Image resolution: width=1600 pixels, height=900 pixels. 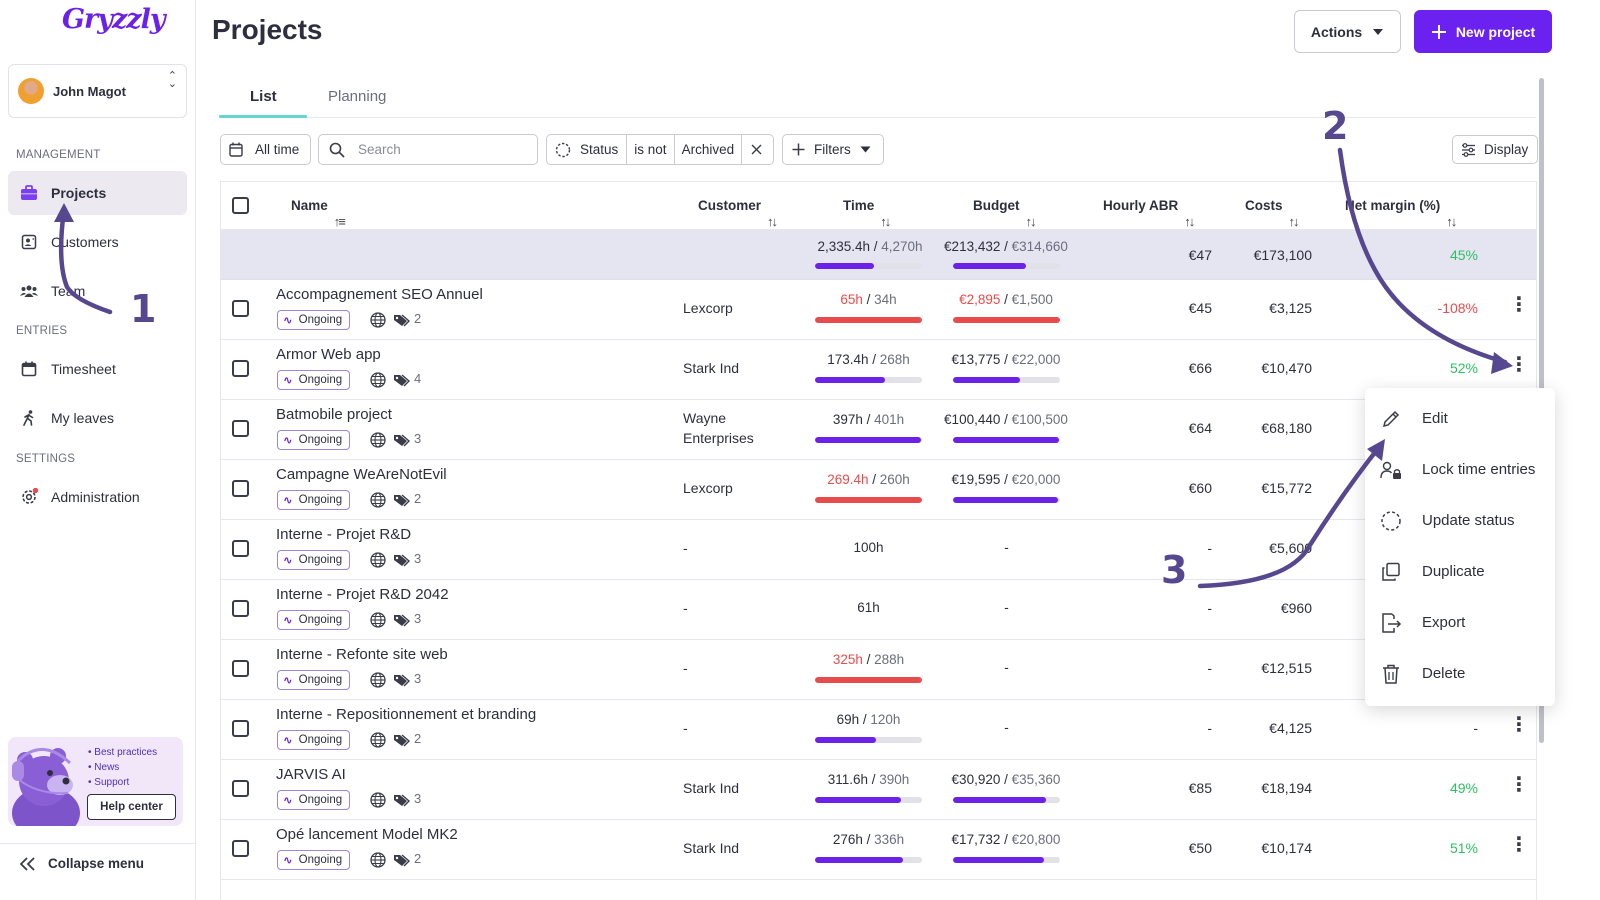 What do you see at coordinates (367, 834) in the screenshot?
I see `project-name: Opé lancement Model MK2` at bounding box center [367, 834].